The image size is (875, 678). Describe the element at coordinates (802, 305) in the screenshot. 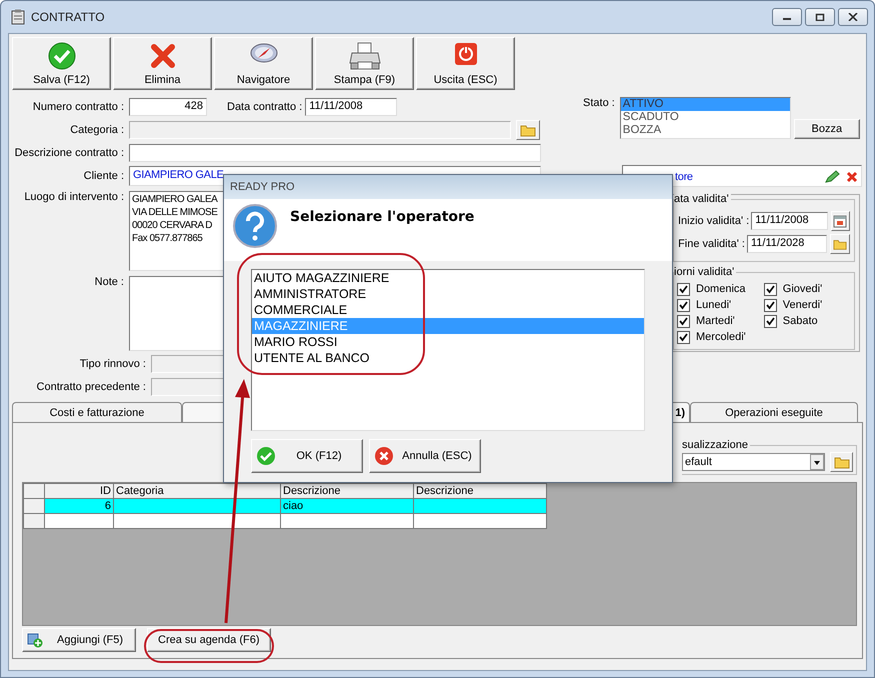

I see `checkbox-label: Venerdi'` at that location.